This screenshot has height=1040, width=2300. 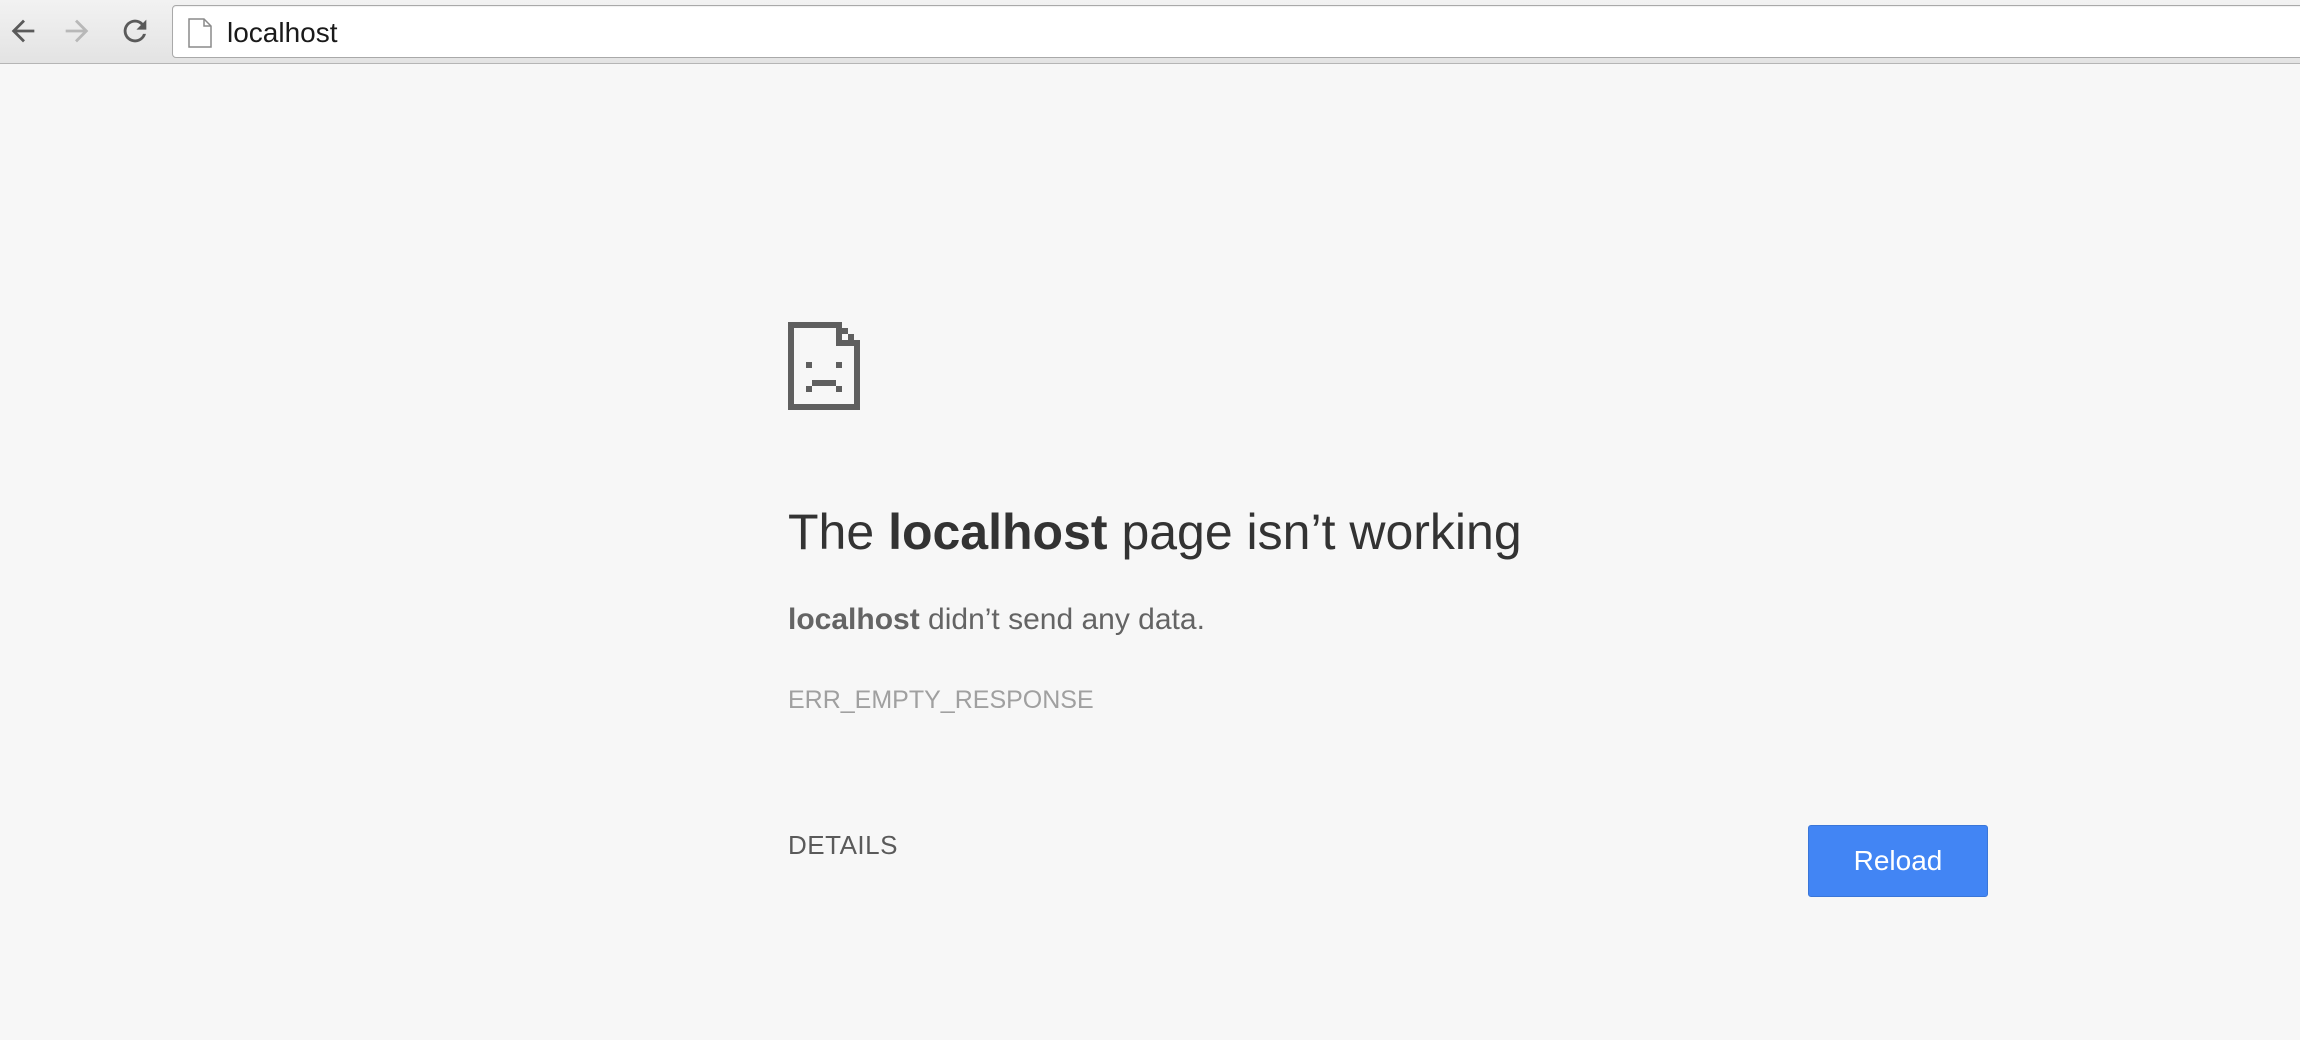 I want to click on back-button, so click(x=23, y=31).